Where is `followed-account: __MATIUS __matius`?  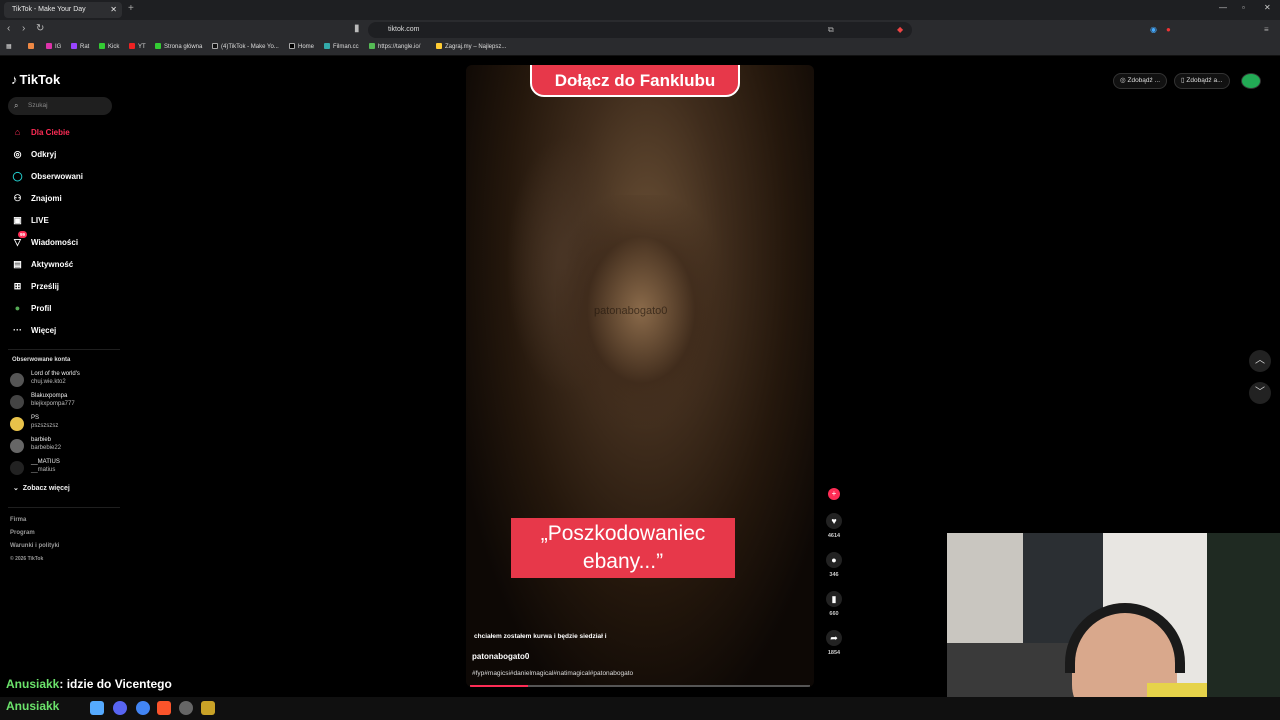 followed-account: __MATIUS __matius is located at coordinates (65, 469).